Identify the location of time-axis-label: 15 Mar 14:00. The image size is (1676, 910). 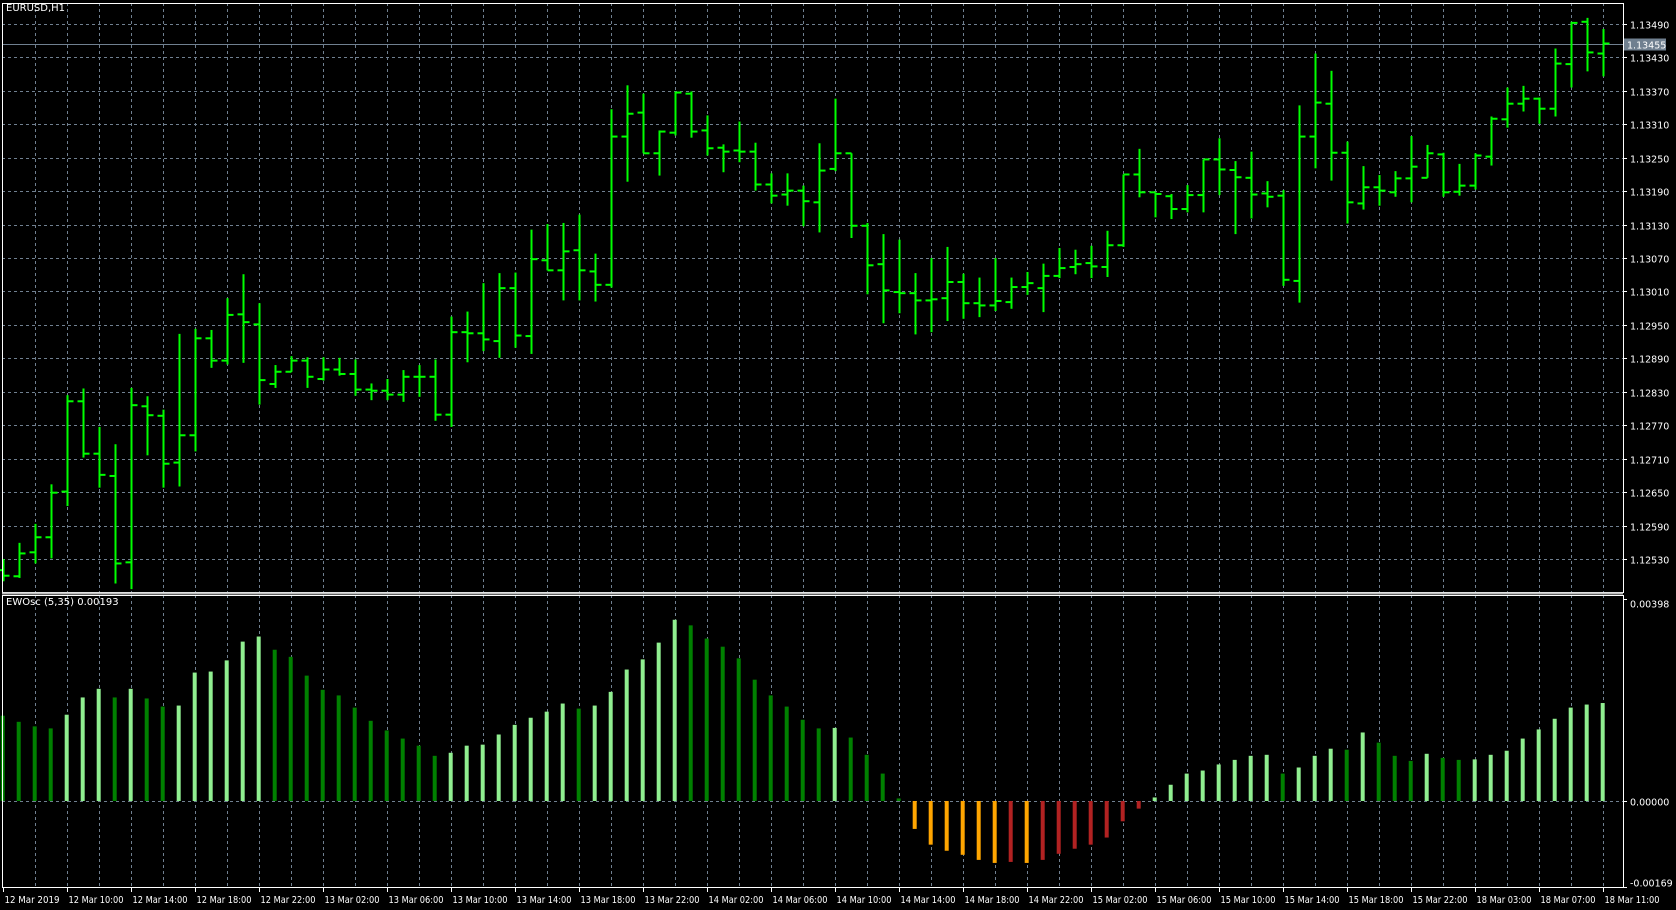
(1312, 900).